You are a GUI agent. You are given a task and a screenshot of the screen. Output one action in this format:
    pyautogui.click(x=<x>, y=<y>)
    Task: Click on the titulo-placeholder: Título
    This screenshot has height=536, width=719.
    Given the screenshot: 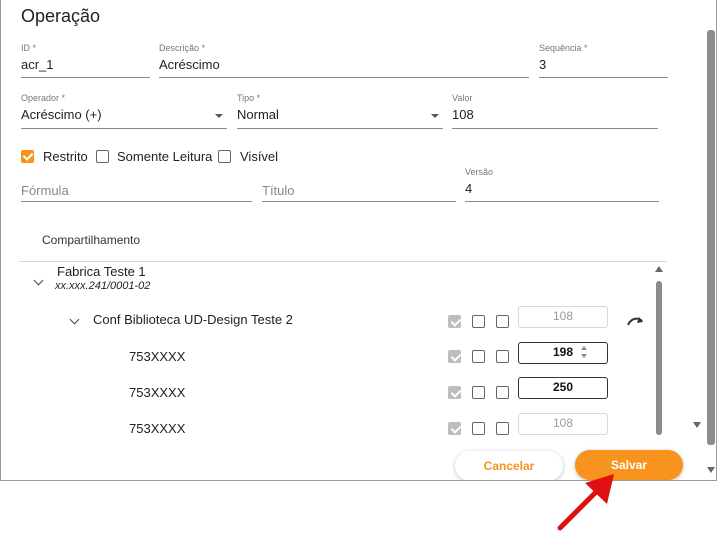 What is the action you would take?
    pyautogui.click(x=278, y=190)
    